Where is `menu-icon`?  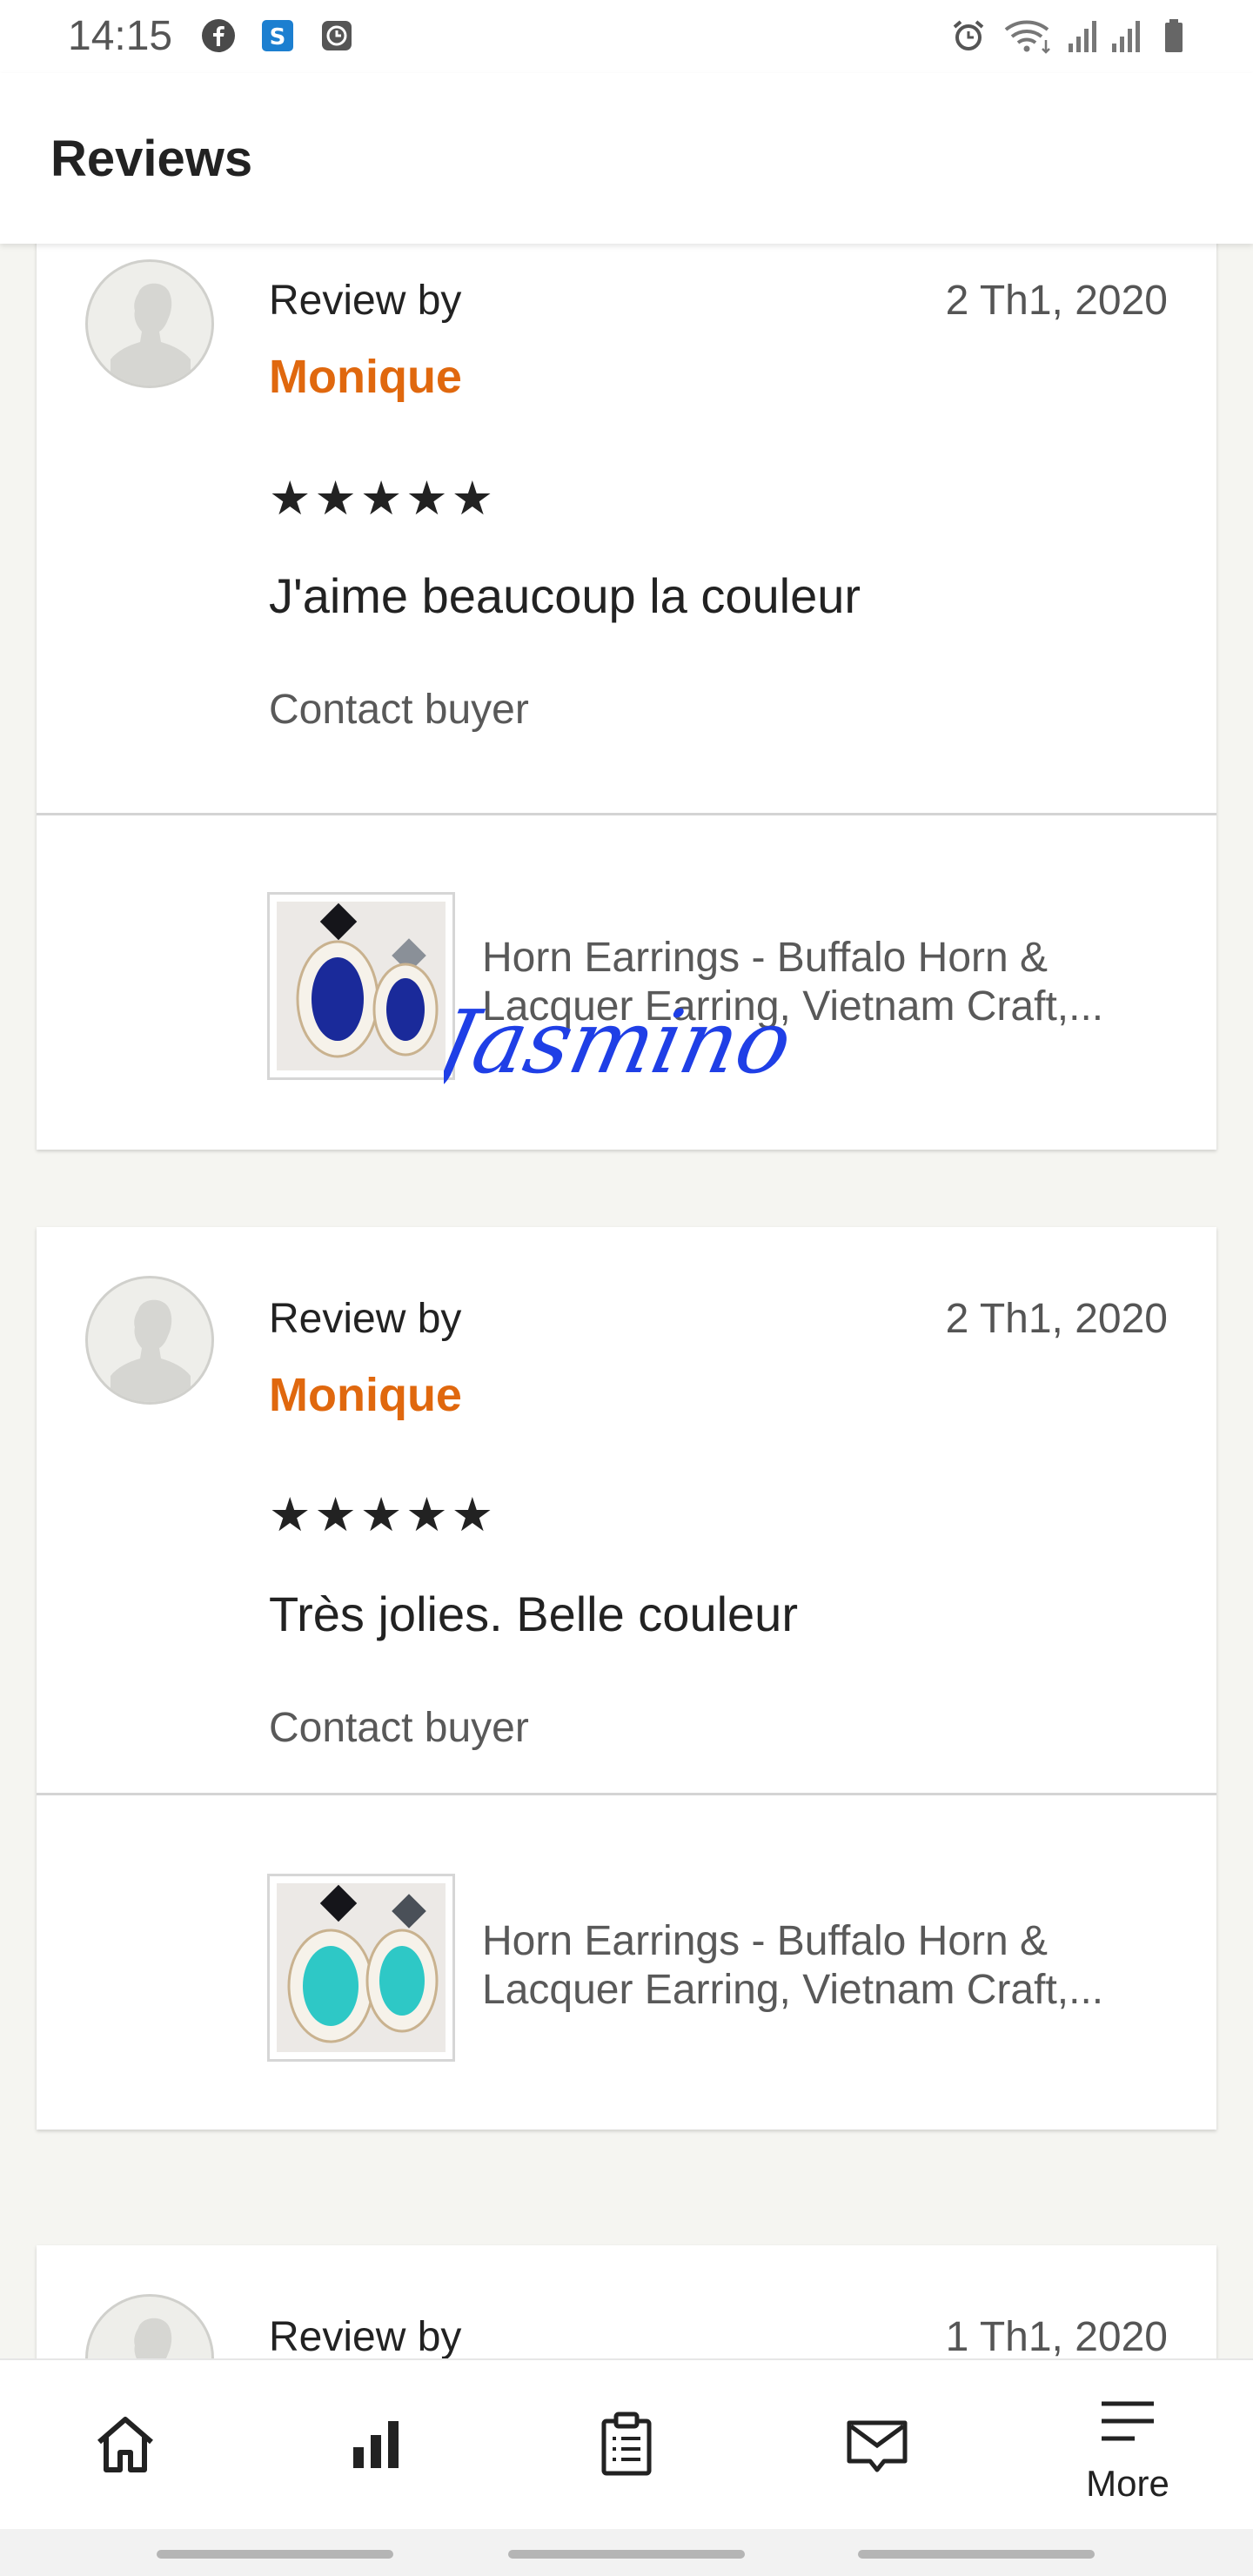 menu-icon is located at coordinates (1128, 2421).